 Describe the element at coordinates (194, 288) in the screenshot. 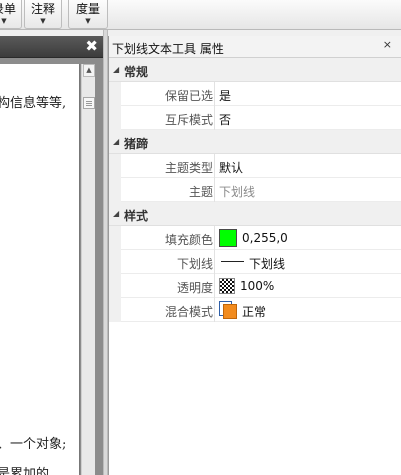

I see `property-name: 透明度` at that location.